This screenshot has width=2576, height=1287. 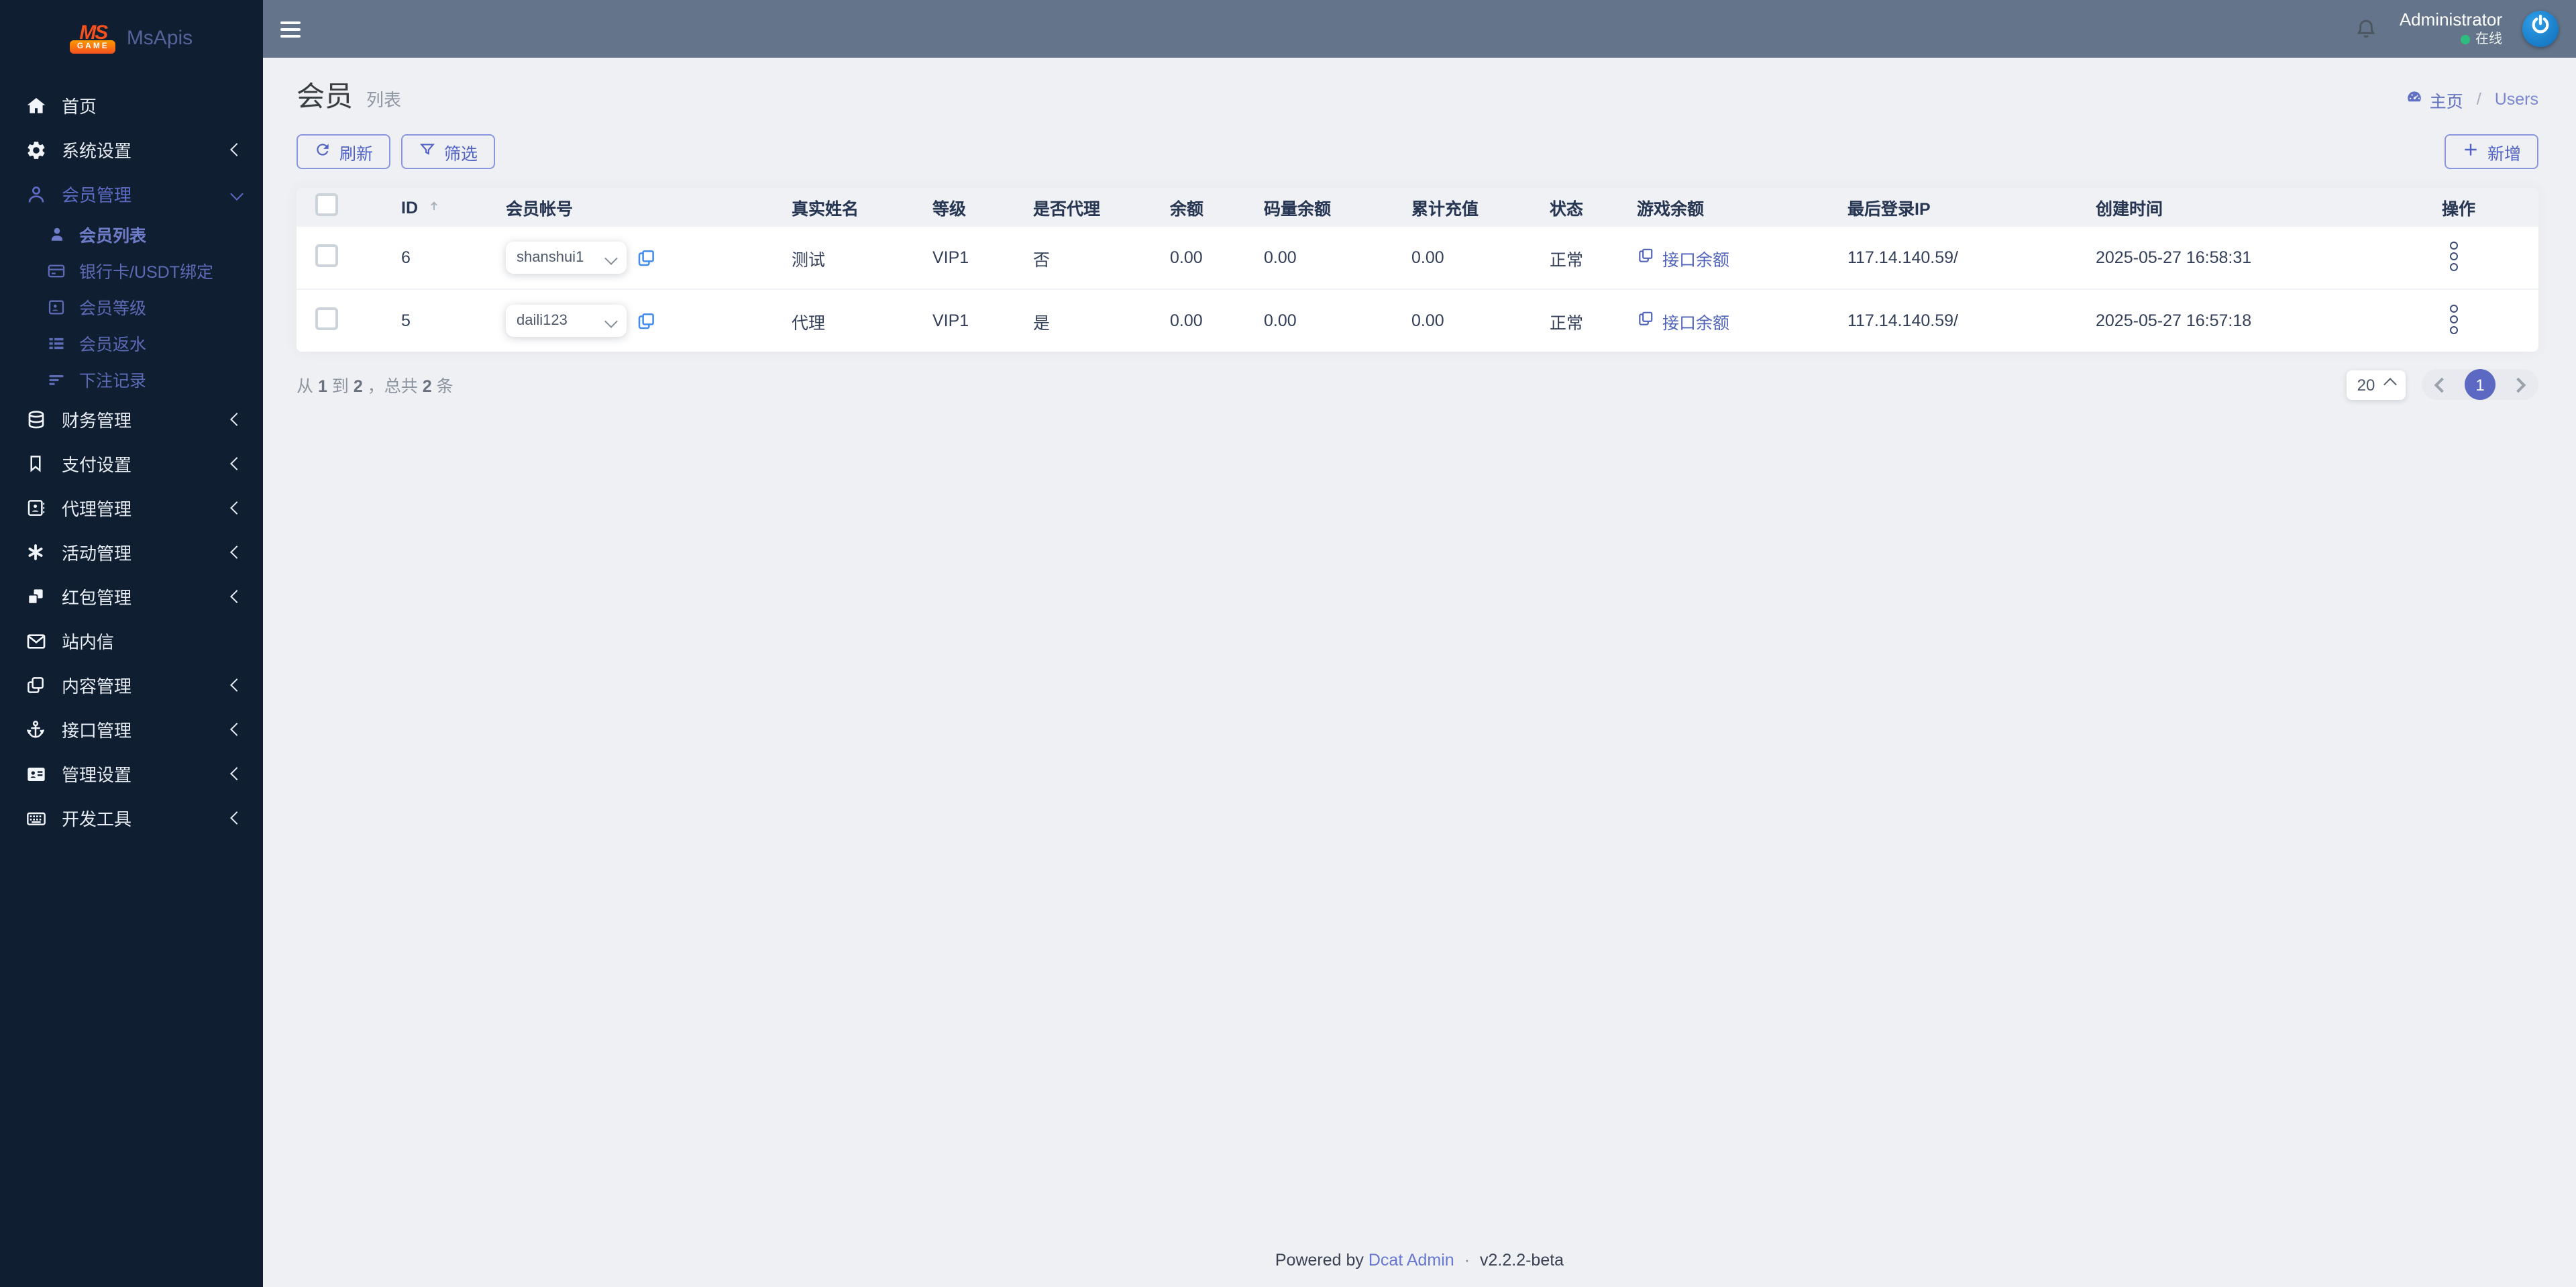 I want to click on brand-logo: MS GAME MsApis, so click(x=131, y=37).